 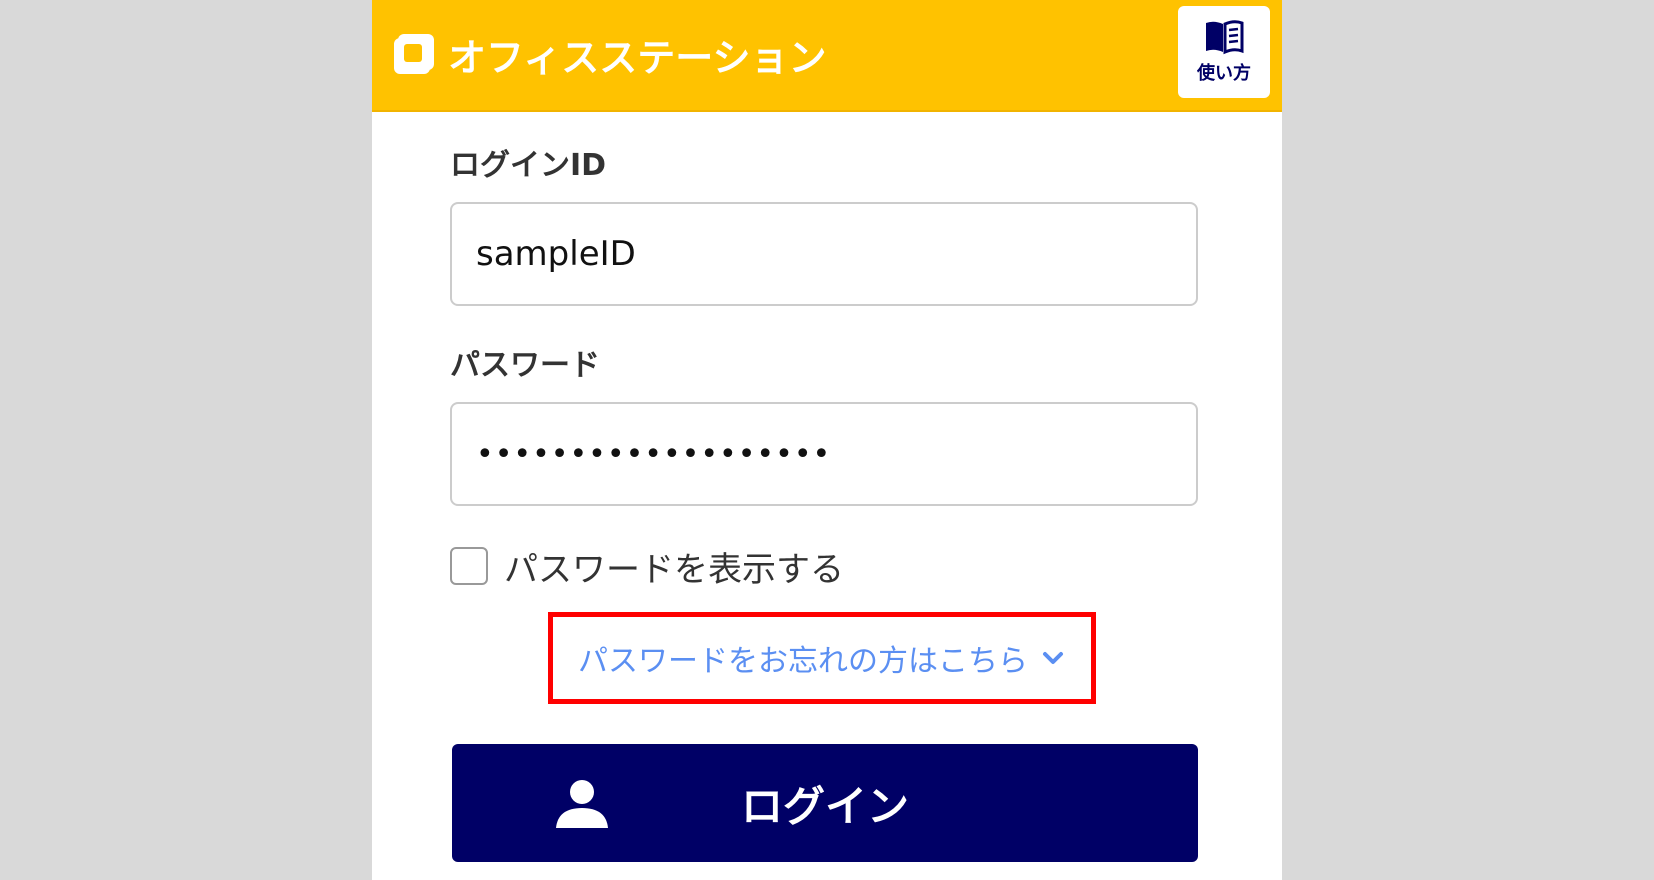 What do you see at coordinates (824, 454) in the screenshot?
I see `password-input` at bounding box center [824, 454].